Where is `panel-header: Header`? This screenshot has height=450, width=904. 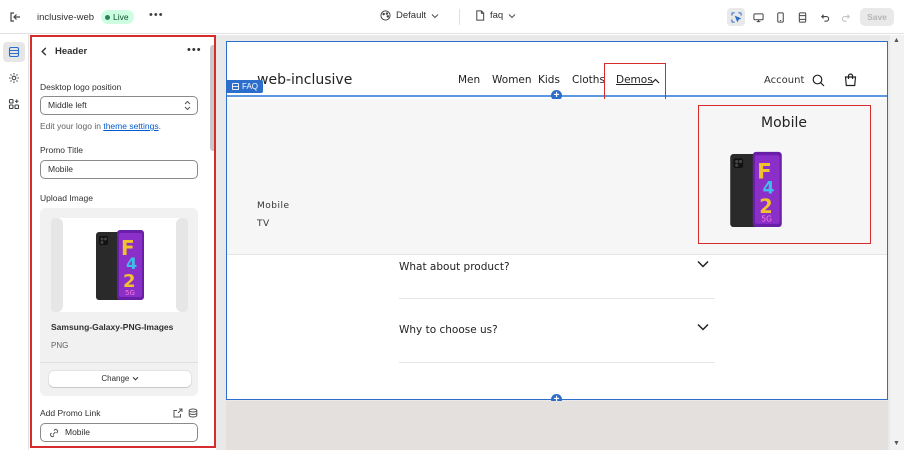
panel-header: Header is located at coordinates (63, 51).